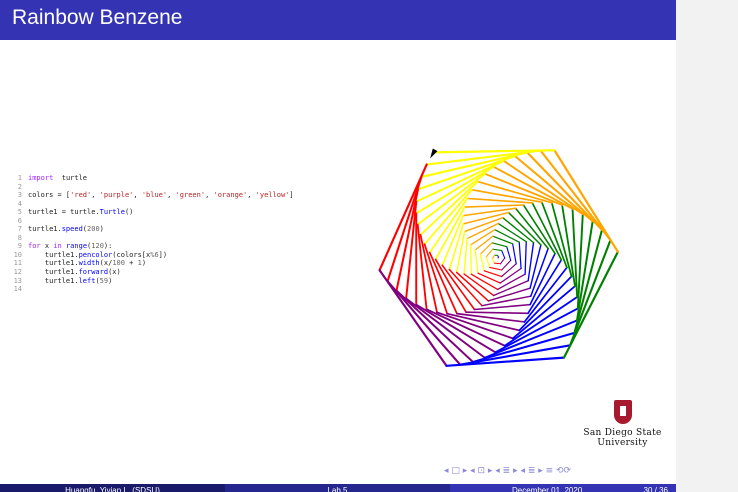  What do you see at coordinates (19, 195) in the screenshot?
I see `code-line-number: 3` at bounding box center [19, 195].